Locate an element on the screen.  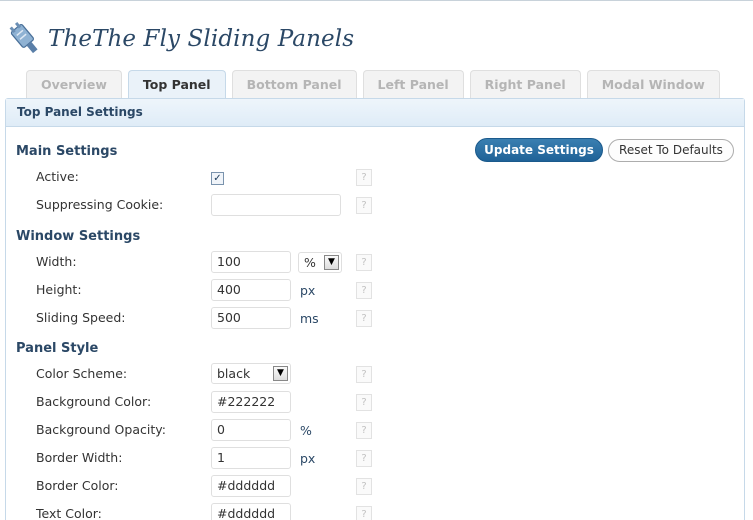
text-color-label: Text Color: is located at coordinates (69, 513).